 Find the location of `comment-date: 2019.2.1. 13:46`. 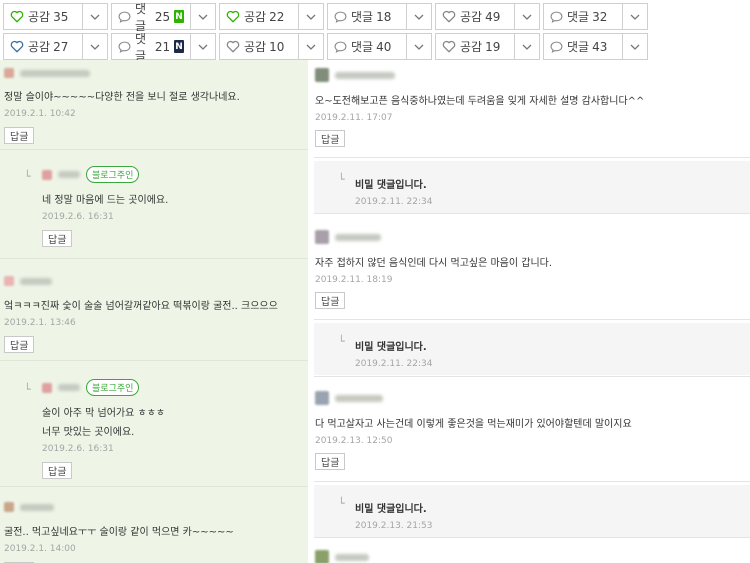

comment-date: 2019.2.1. 13:46 is located at coordinates (40, 323).